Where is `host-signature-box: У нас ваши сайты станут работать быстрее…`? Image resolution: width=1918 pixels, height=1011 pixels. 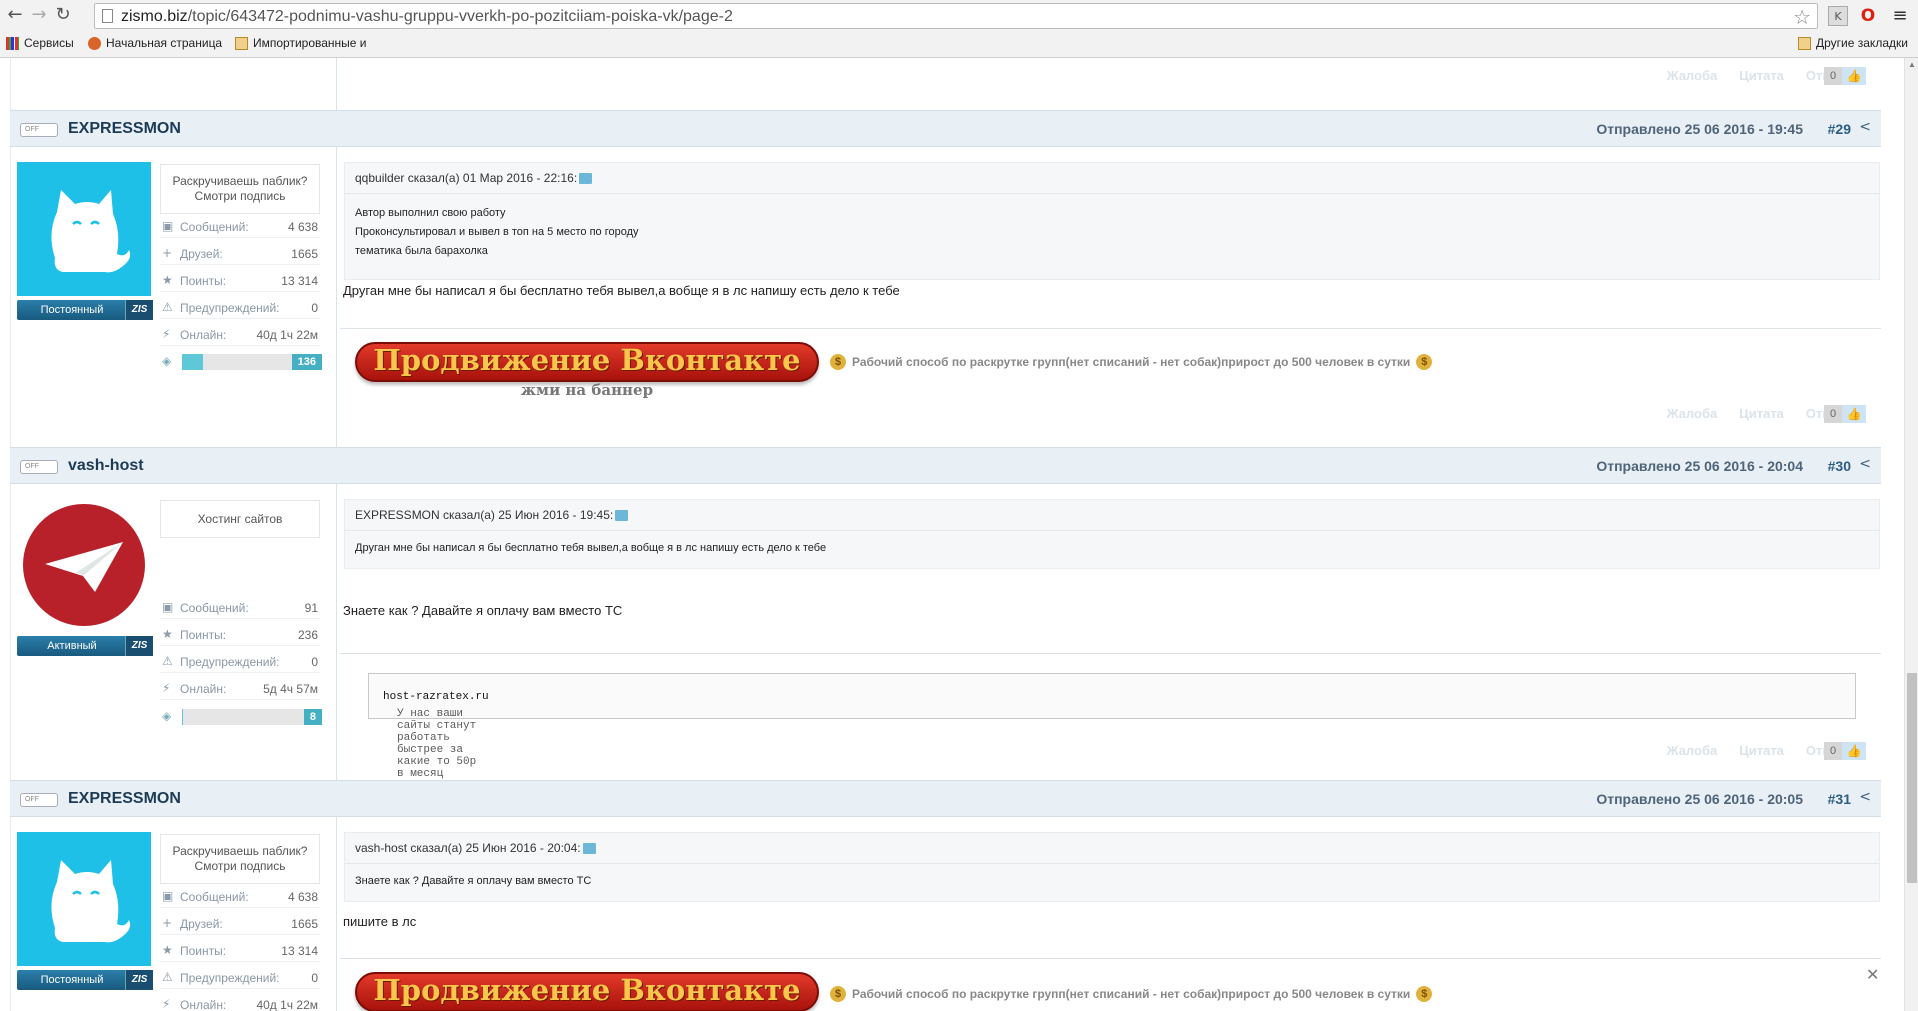 host-signature-box: У нас ваши сайты станут работать быстрее… is located at coordinates (1112, 726).